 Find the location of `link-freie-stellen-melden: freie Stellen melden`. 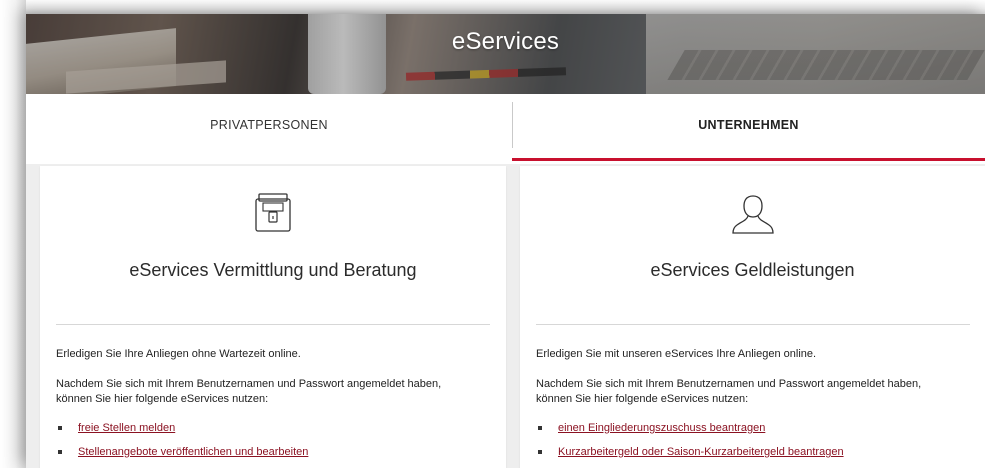

link-freie-stellen-melden: freie Stellen melden is located at coordinates (126, 428).